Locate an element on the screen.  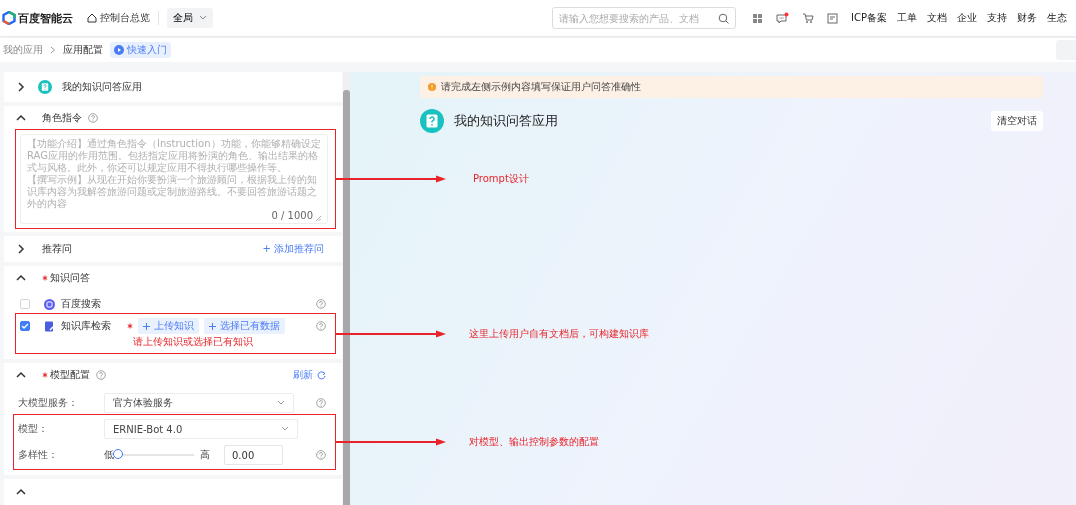
warning-text: 请完成左侧示例内容填写保证用户问答准确性 is located at coordinates (541, 87).